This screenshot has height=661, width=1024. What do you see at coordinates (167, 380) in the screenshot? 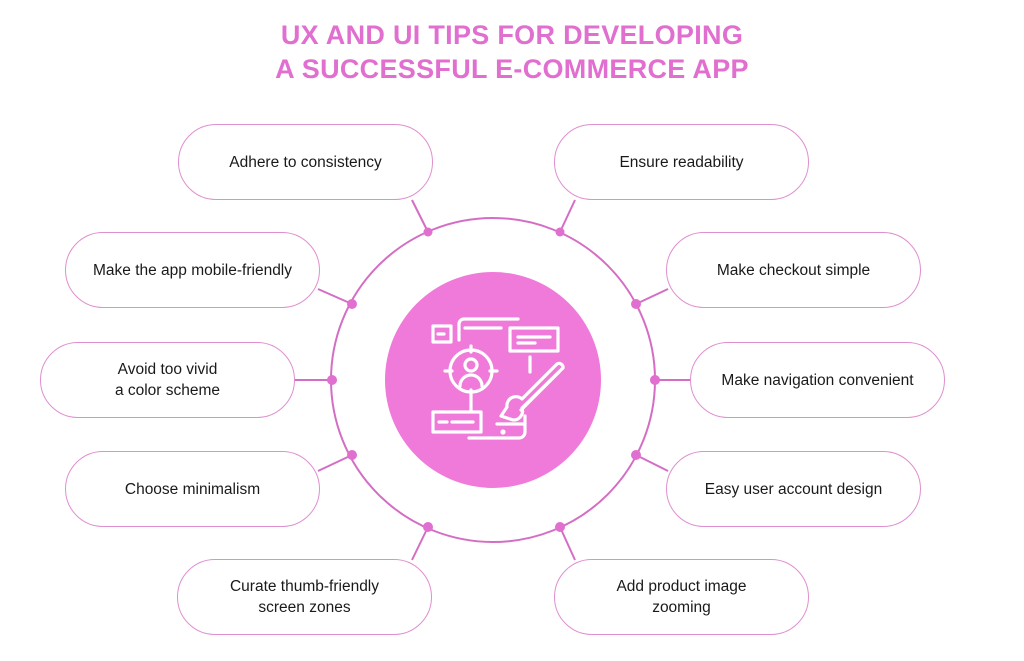
I see `tip-avoid-vivid-colors: Avoid too vivid a color scheme` at bounding box center [167, 380].